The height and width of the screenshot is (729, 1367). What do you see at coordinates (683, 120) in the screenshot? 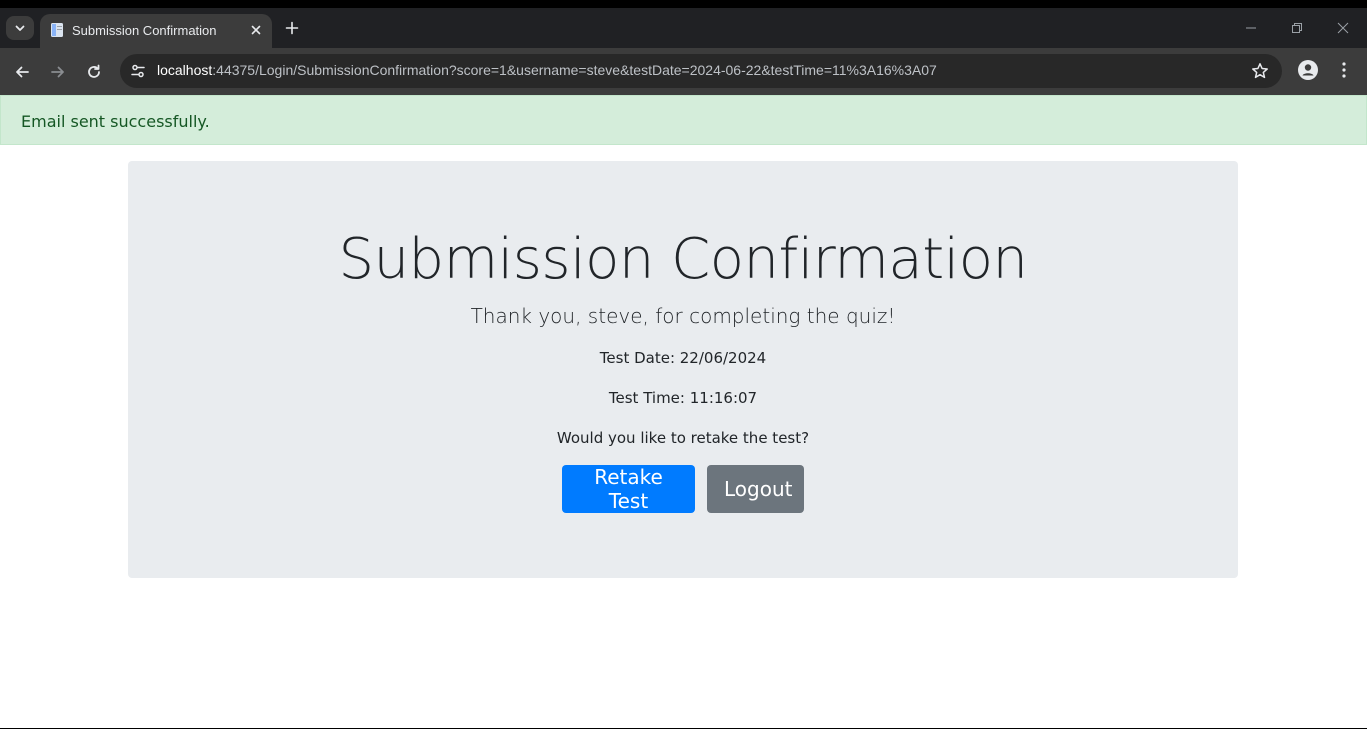
I see `success-alert: Email sent successfully.` at bounding box center [683, 120].